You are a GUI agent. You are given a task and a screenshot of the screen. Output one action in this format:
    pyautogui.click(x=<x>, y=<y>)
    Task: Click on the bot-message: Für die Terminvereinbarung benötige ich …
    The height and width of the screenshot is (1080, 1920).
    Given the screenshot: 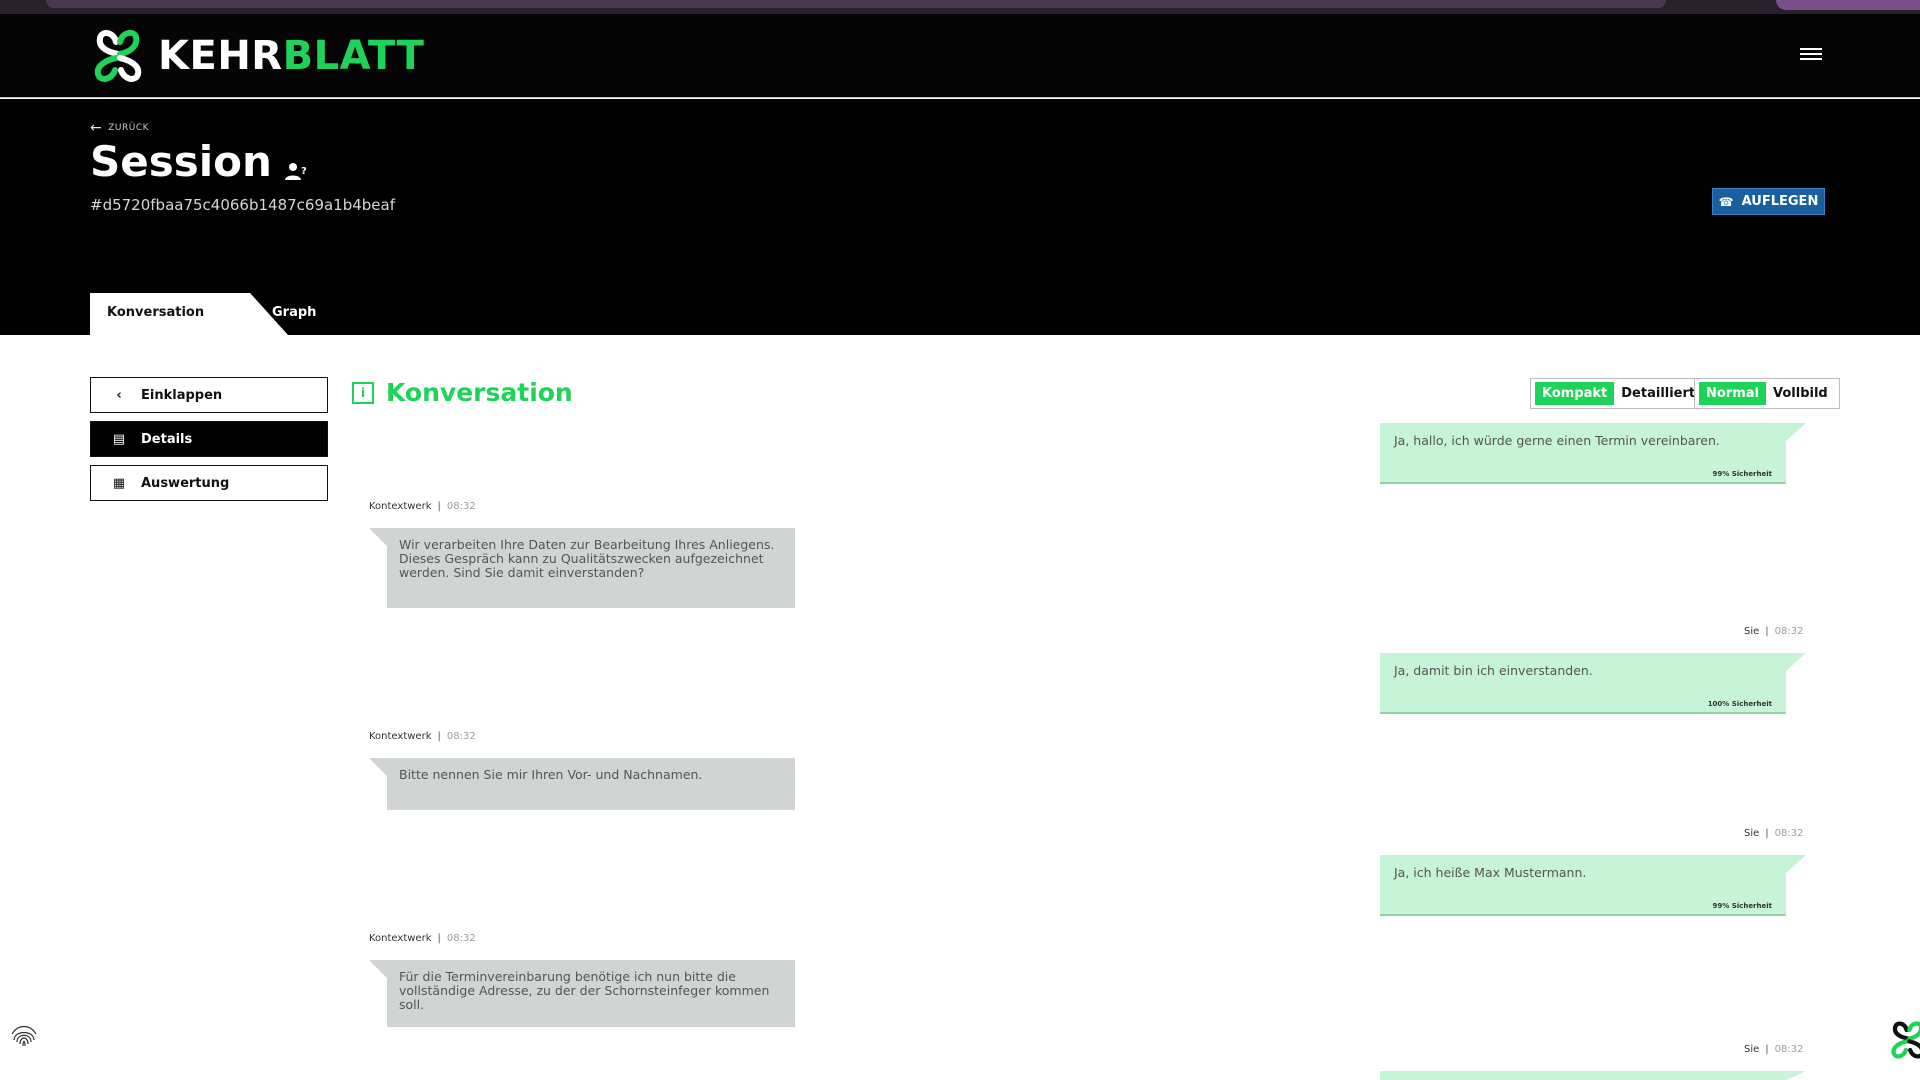 What is the action you would take?
    pyautogui.click(x=582, y=993)
    